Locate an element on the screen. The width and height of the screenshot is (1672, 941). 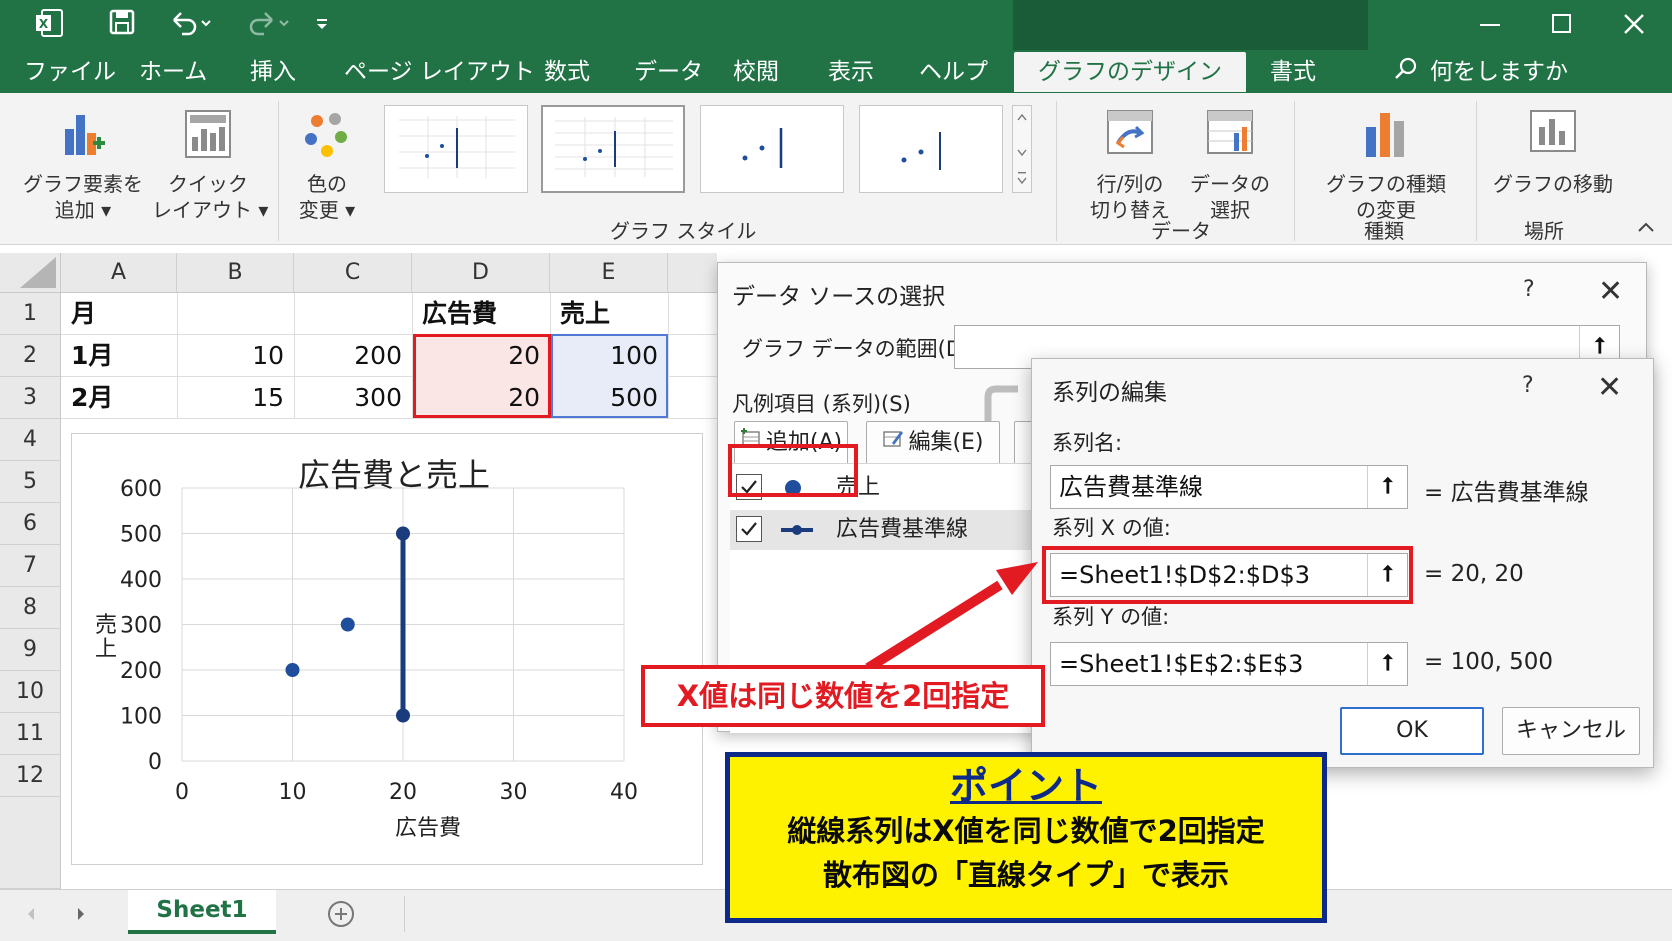
point-callout-line-1: 縦線系列はX値を同じ数値で2回指定 is located at coordinates (1026, 831).